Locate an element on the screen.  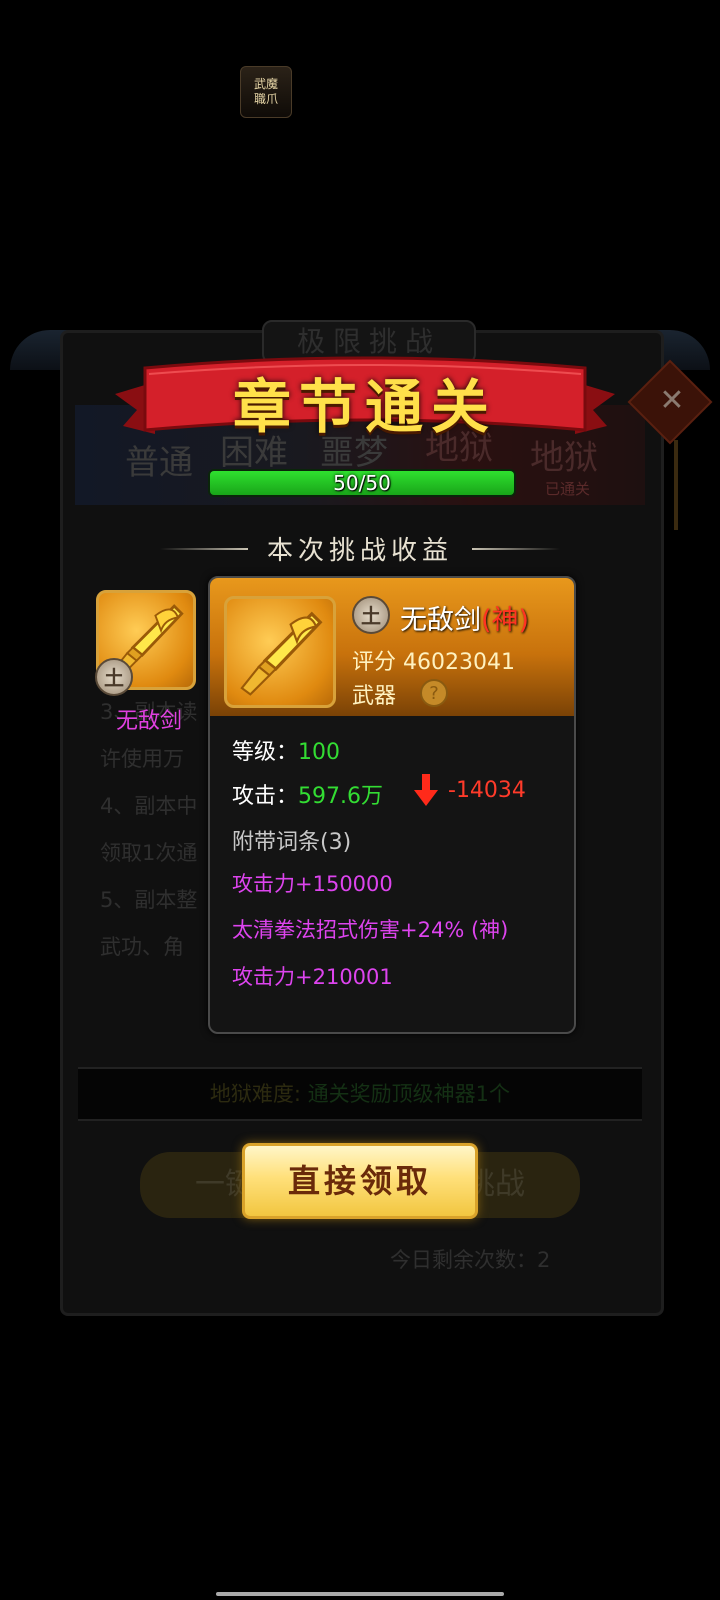
tooltip-header: 土 无敌剑(神) 评分 46023041 武器 ? is located at coordinates (392, 647).